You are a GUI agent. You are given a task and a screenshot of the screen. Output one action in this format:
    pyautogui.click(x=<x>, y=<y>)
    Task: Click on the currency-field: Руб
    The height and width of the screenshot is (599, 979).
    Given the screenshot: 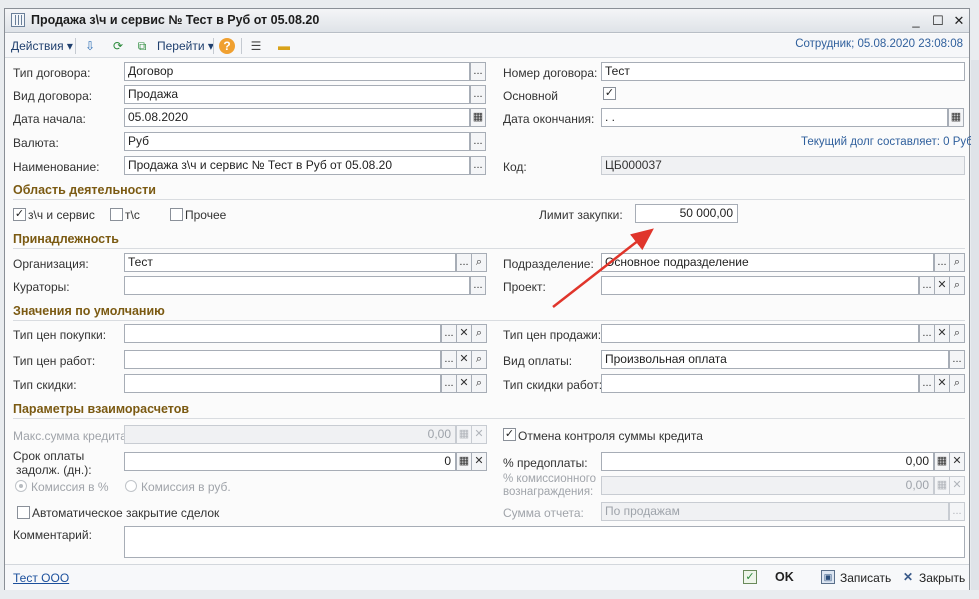 What is the action you would take?
    pyautogui.click(x=297, y=141)
    